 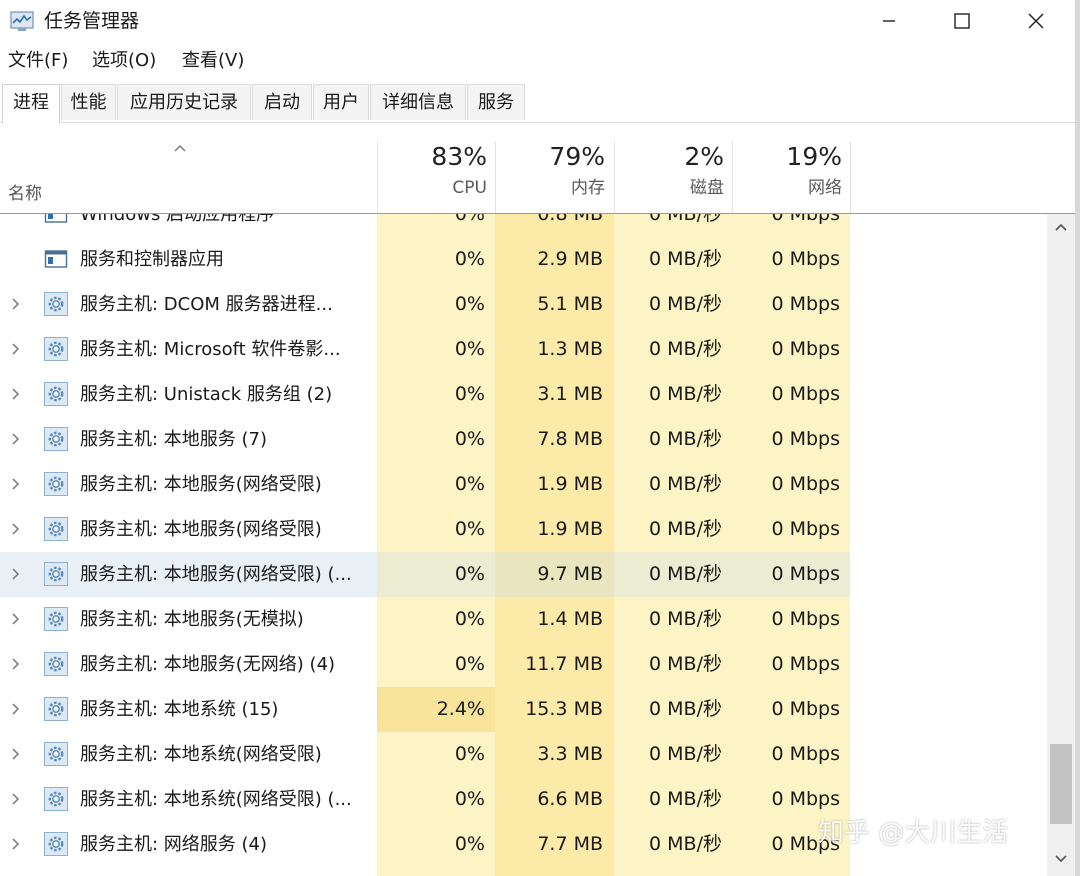 I want to click on header-cpu: 83% CPU, so click(x=432, y=171).